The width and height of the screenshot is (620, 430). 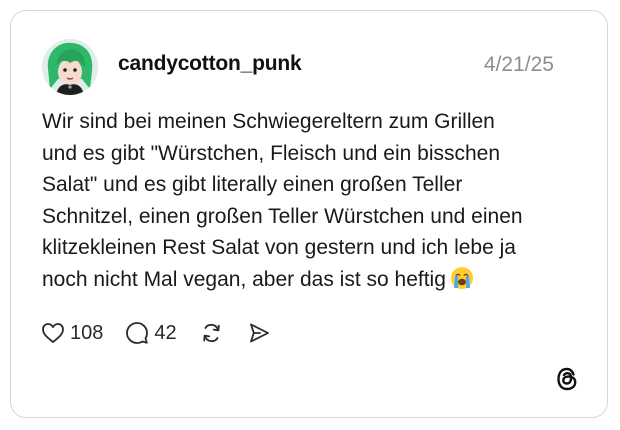 I want to click on repost-button, so click(x=212, y=333).